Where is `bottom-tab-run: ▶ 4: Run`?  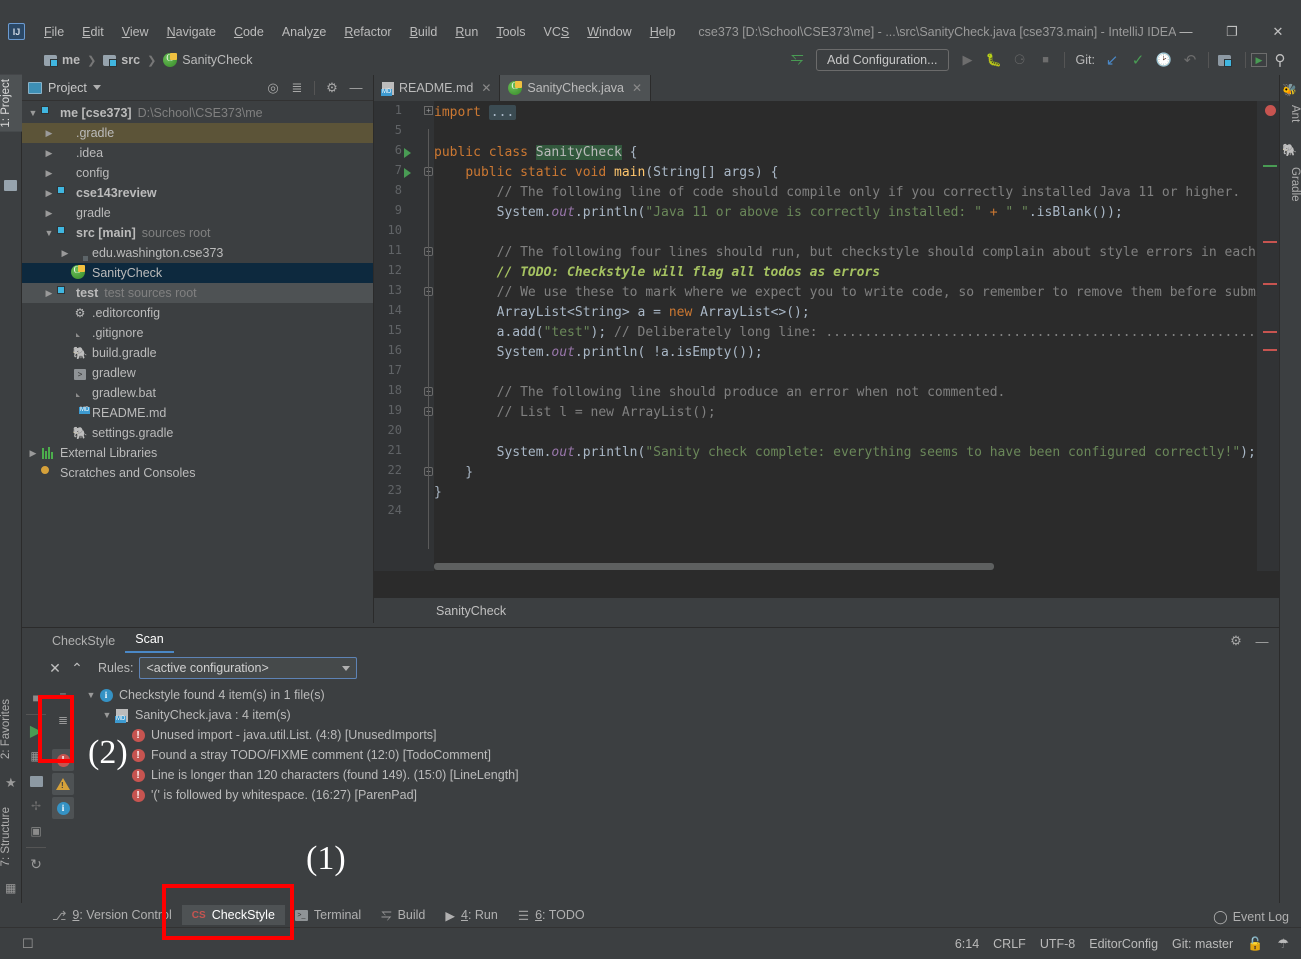
bottom-tab-run: ▶ 4: Run is located at coordinates (471, 915).